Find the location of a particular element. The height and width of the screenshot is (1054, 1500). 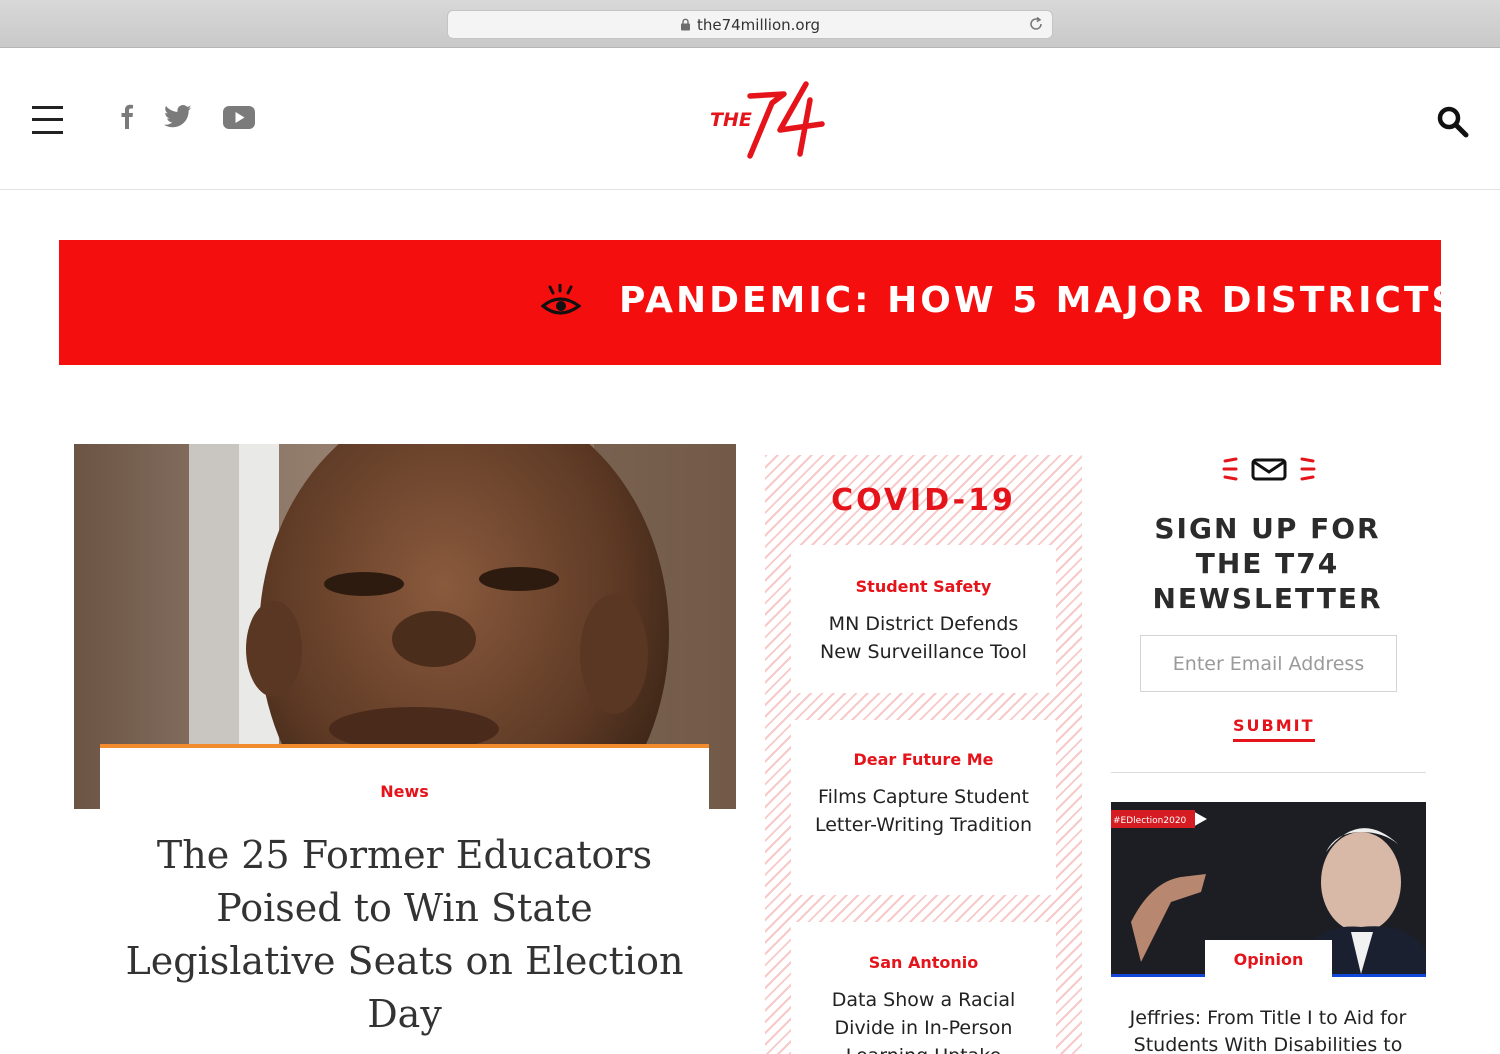

divider is located at coordinates (1268, 772).